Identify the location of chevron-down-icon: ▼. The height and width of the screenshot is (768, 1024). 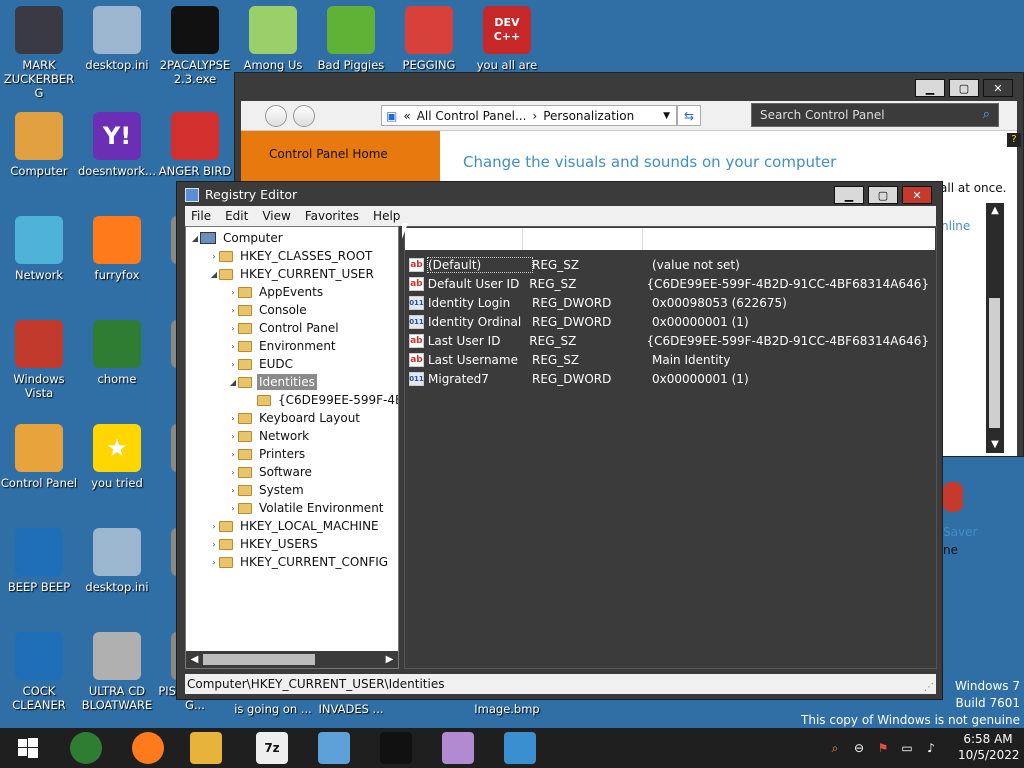
(666, 116).